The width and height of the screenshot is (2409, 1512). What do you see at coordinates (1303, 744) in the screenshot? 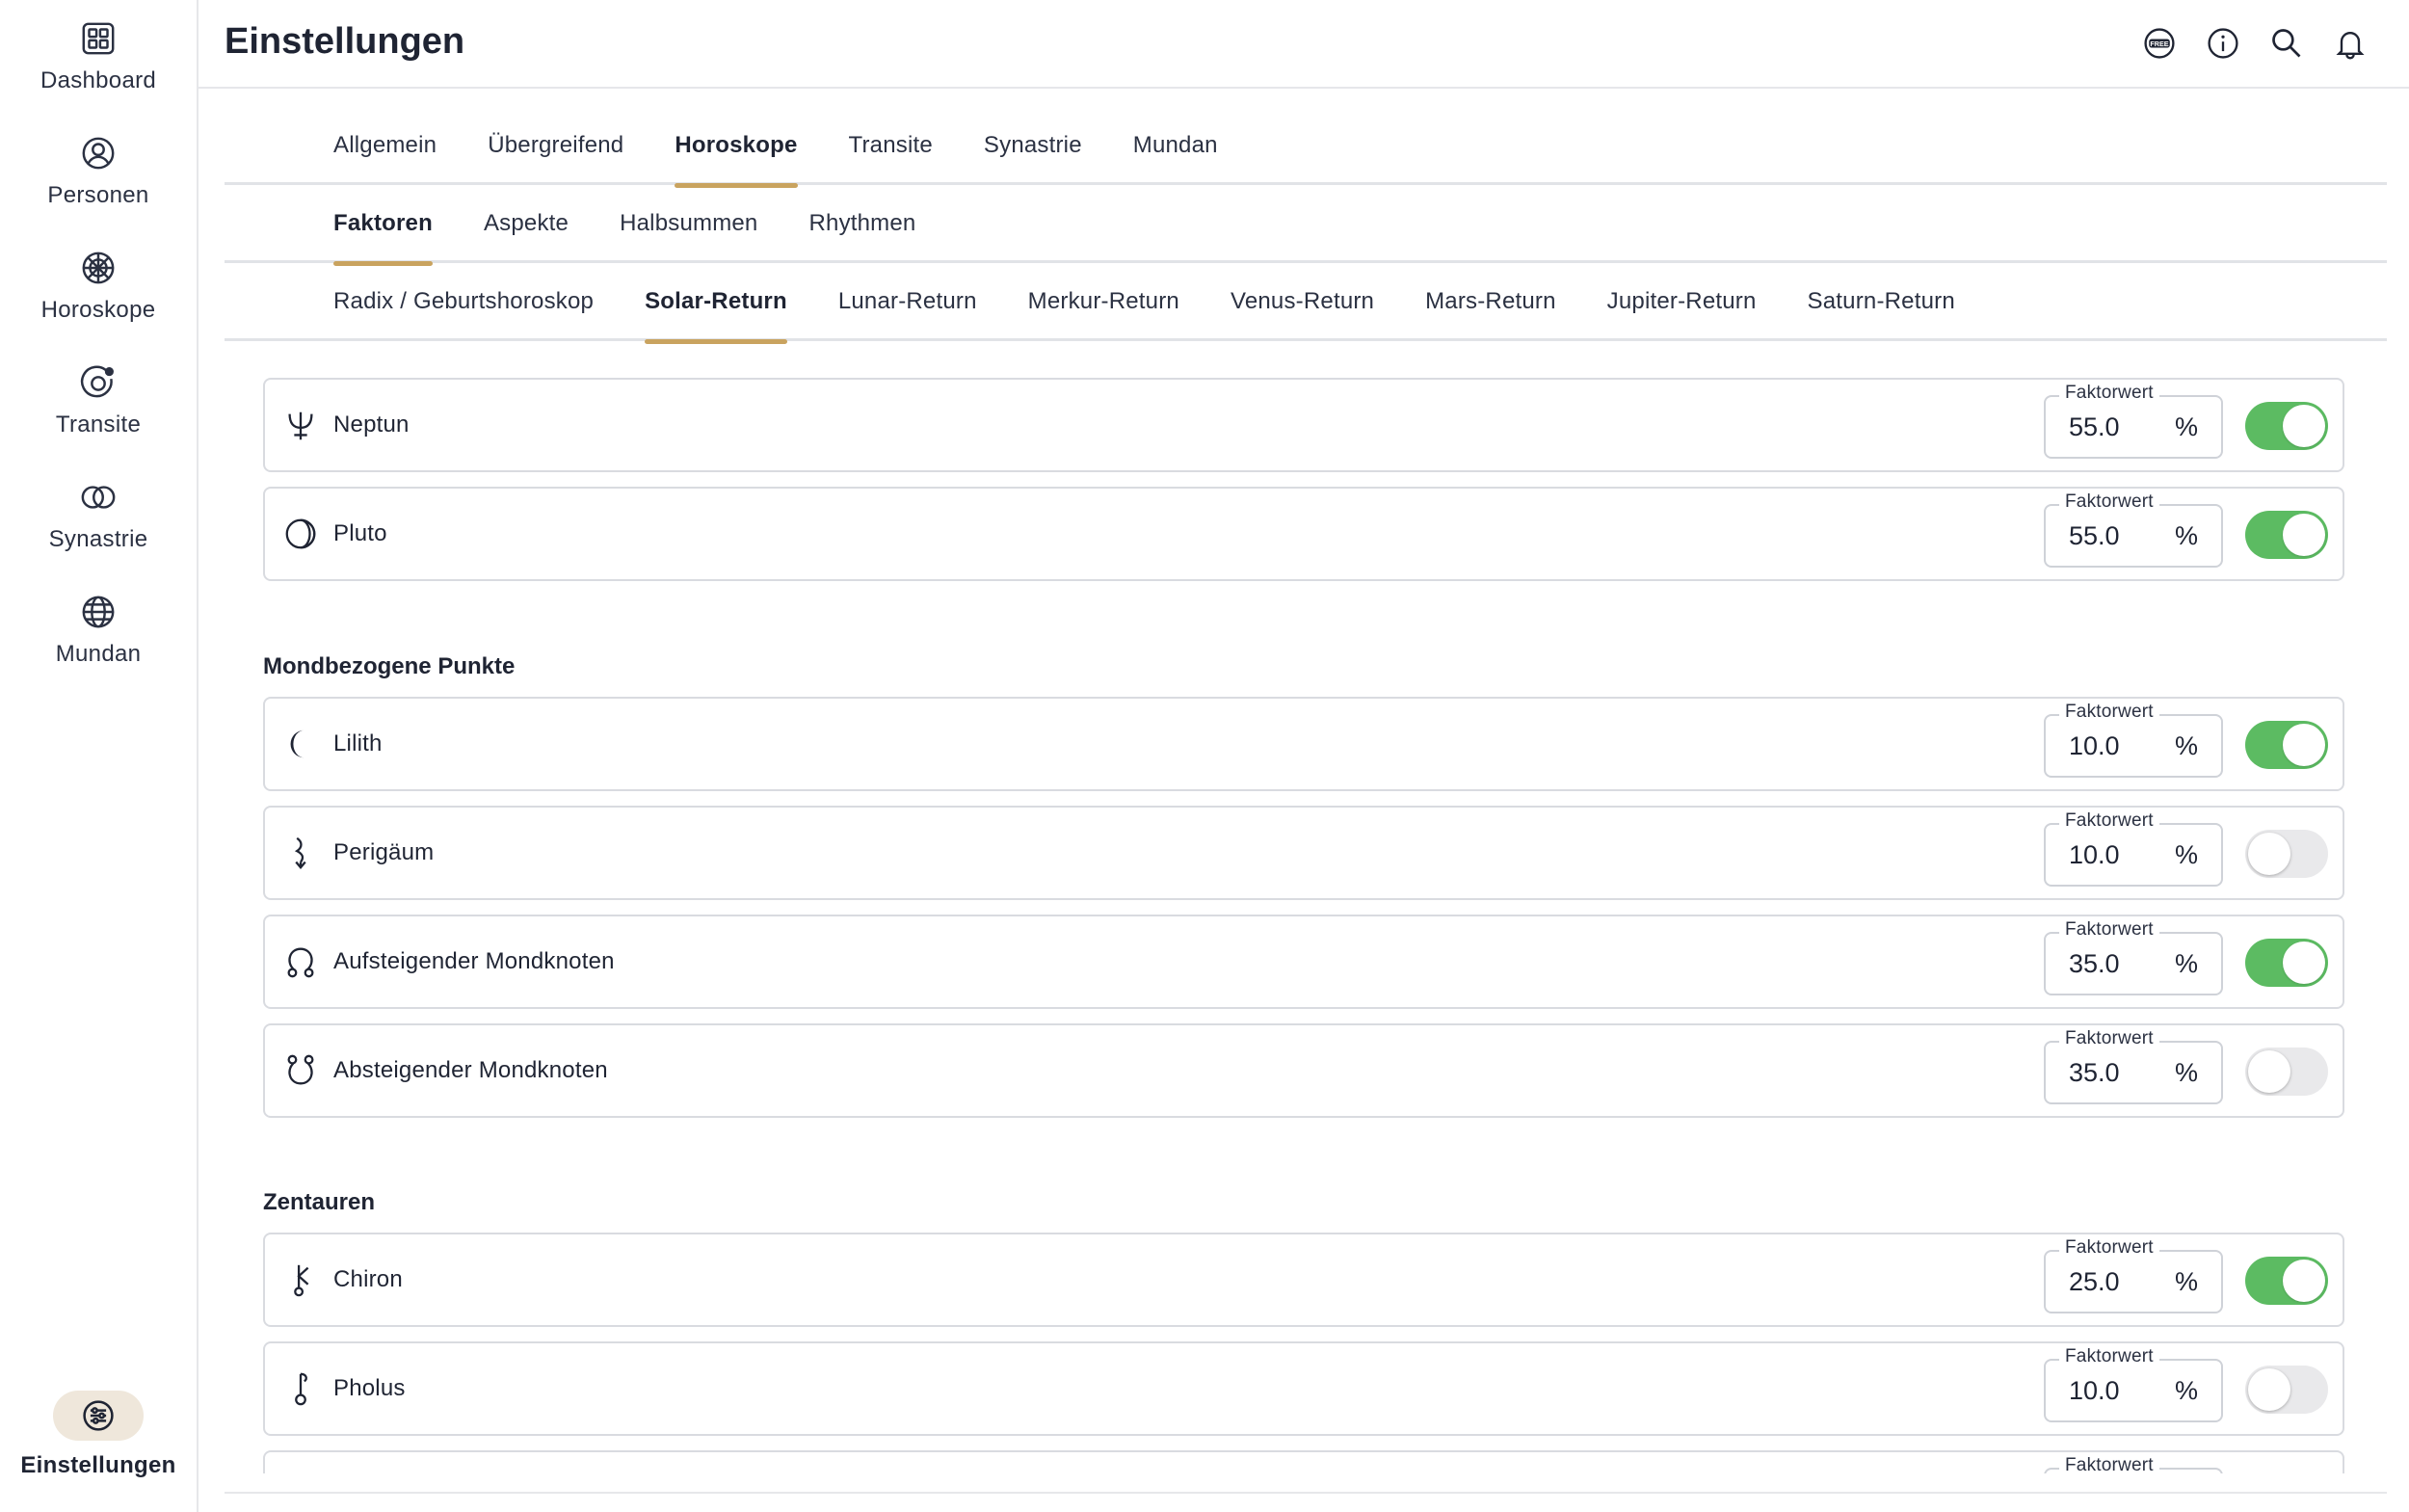
I see `factor-row-lilith: Lilith Faktorwert 10.0 %` at bounding box center [1303, 744].